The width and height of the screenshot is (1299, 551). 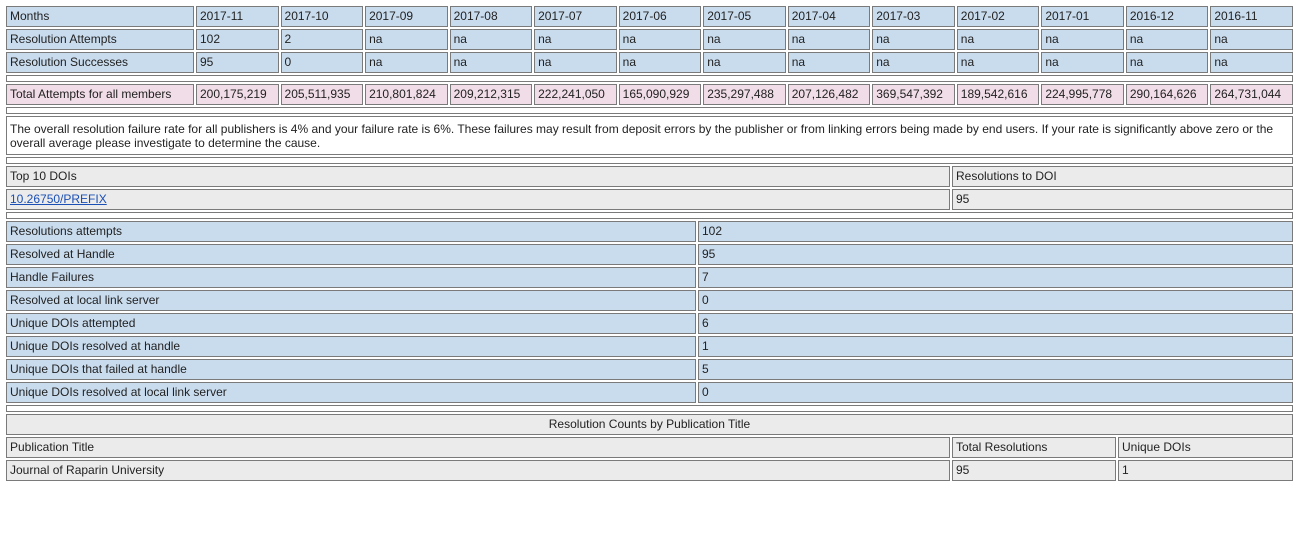 I want to click on doi-link: 10.26750/PREFIX, so click(x=58, y=199).